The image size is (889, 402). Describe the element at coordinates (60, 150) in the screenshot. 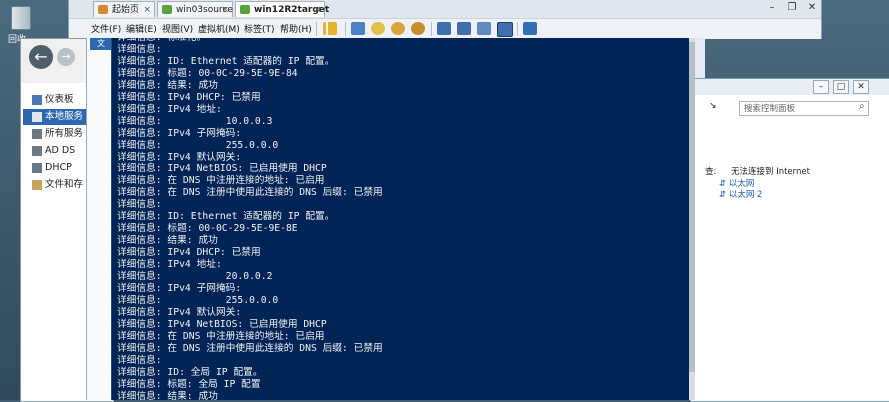

I see `sidebar-item-label: AD DS` at that location.